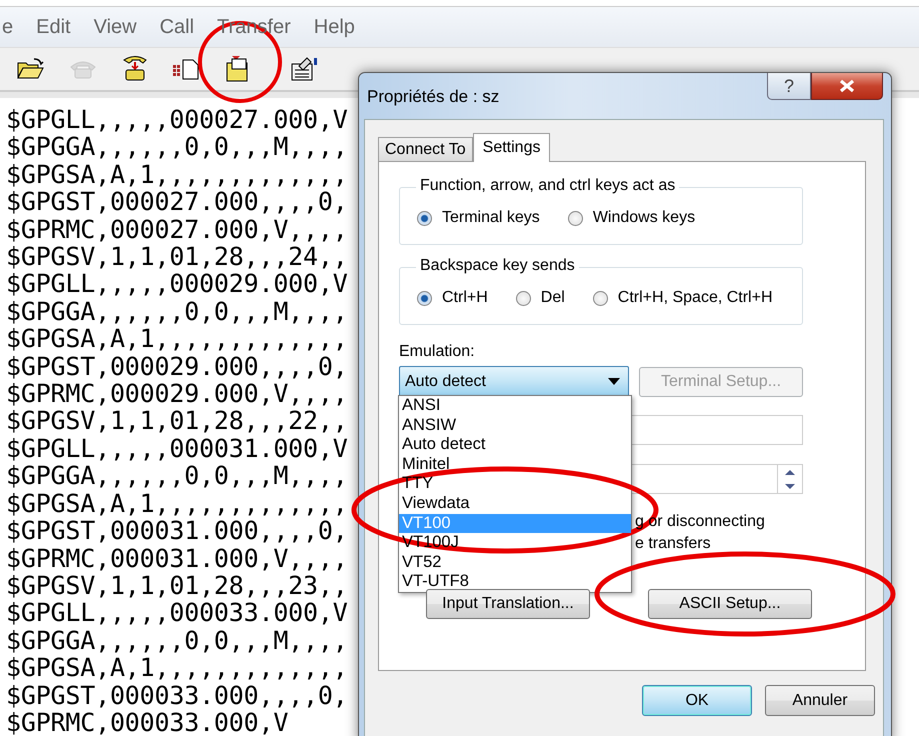 The image size is (919, 736). I want to click on dropdown-option: TTY, so click(515, 484).